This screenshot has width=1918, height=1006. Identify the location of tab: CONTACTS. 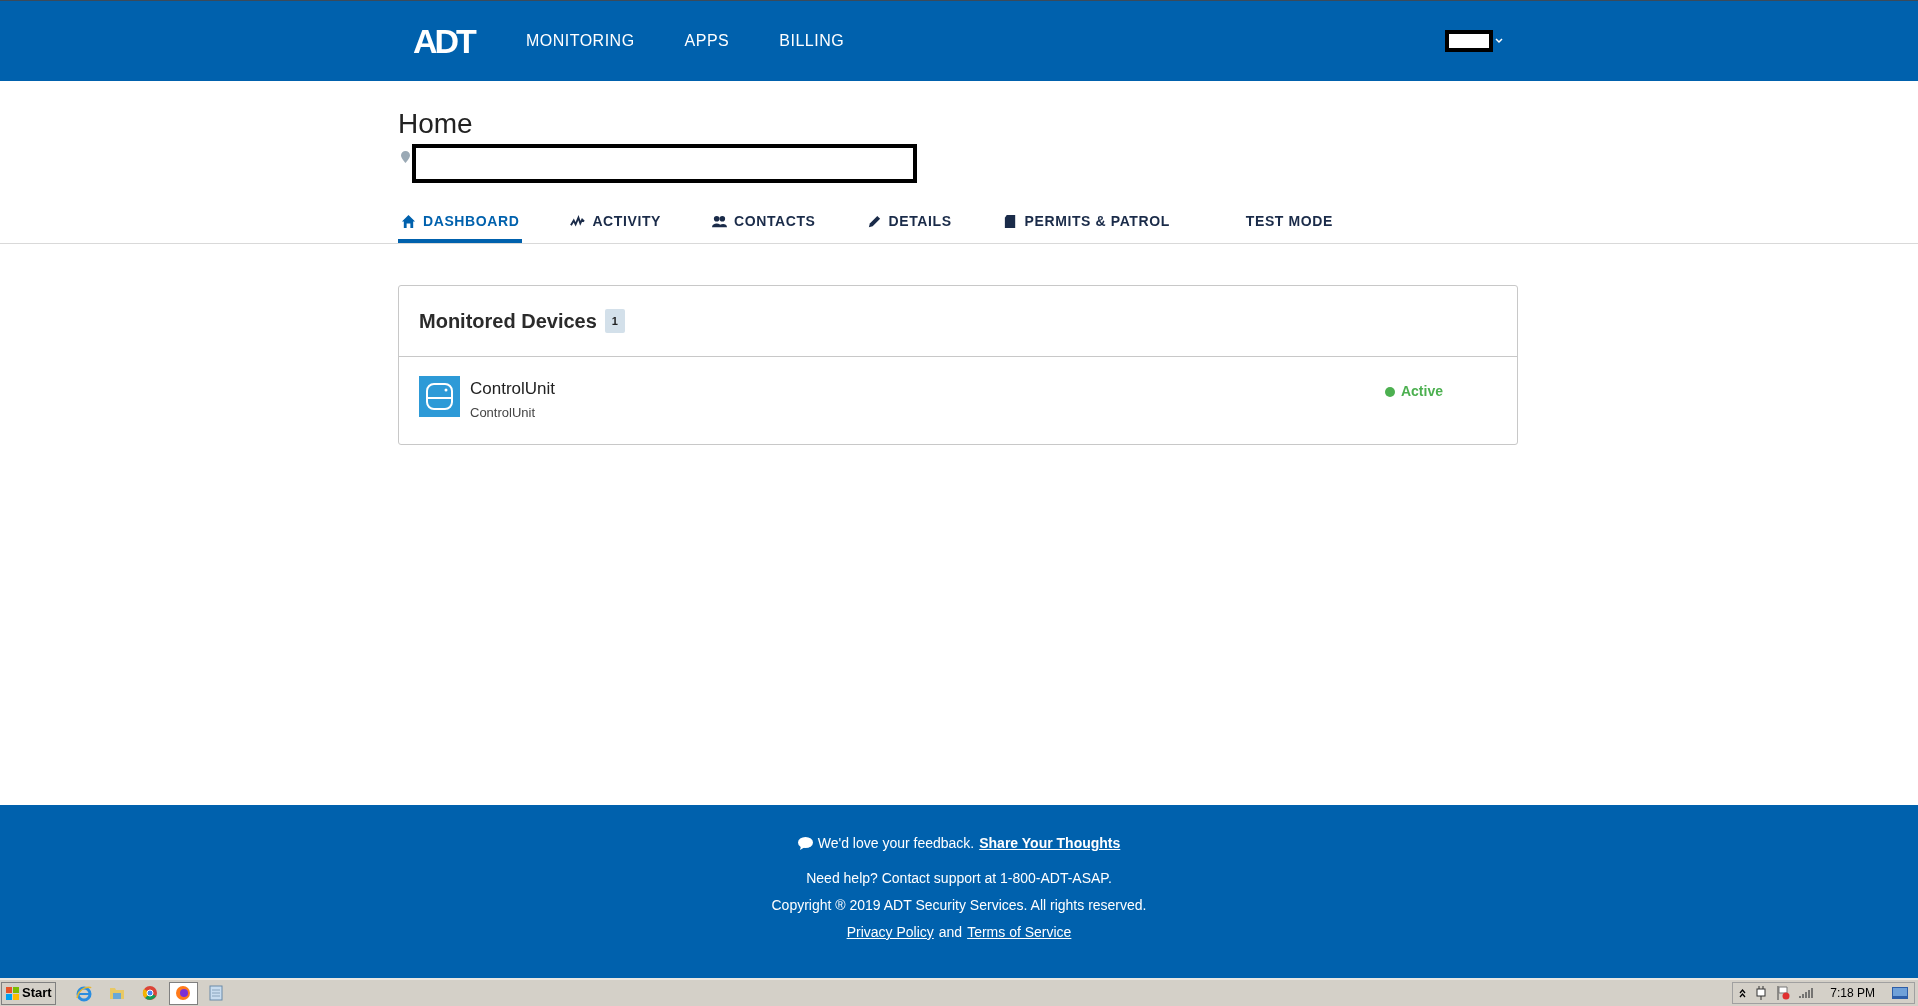
(764, 223).